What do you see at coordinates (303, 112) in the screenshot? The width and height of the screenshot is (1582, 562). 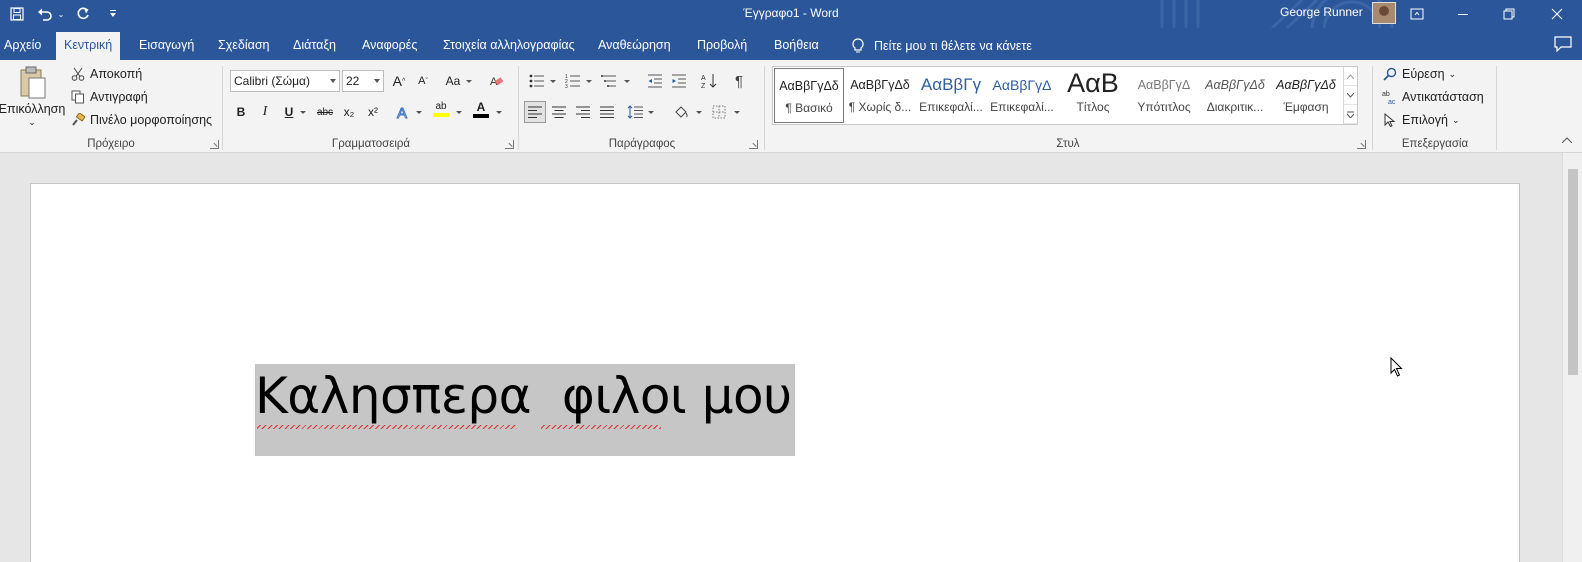 I see `underline-dropdown-icon` at bounding box center [303, 112].